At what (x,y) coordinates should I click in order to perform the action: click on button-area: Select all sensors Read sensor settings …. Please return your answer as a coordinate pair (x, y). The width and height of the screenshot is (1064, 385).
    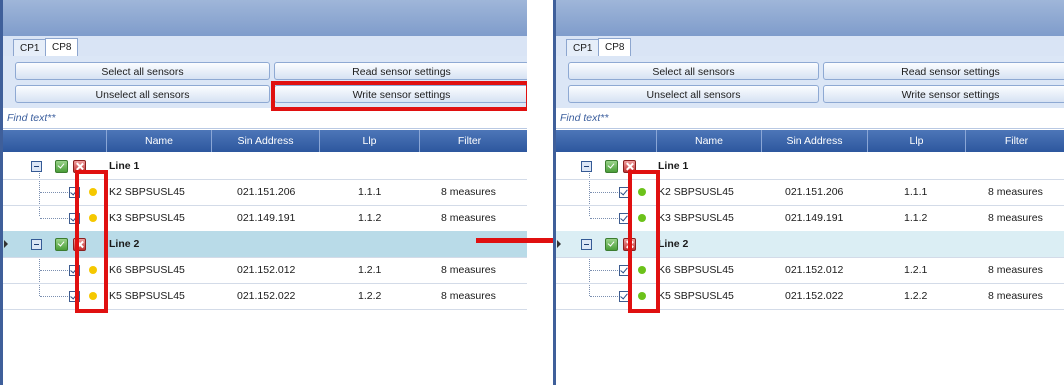
    Looking at the image, I should click on (810, 82).